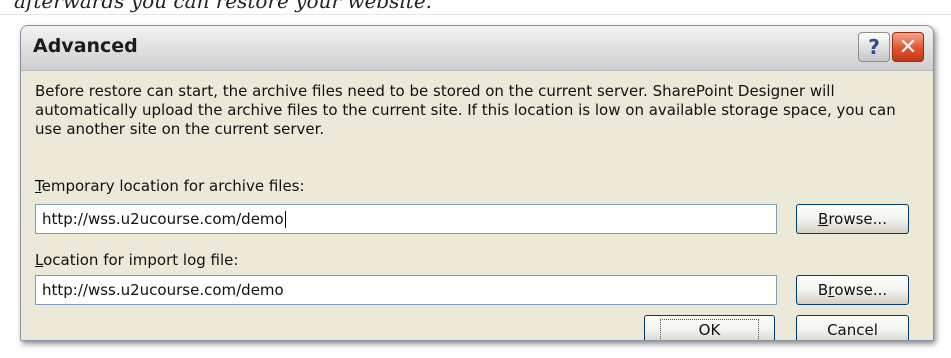 This screenshot has height=358, width=951. I want to click on close-button: ✕, so click(908, 47).